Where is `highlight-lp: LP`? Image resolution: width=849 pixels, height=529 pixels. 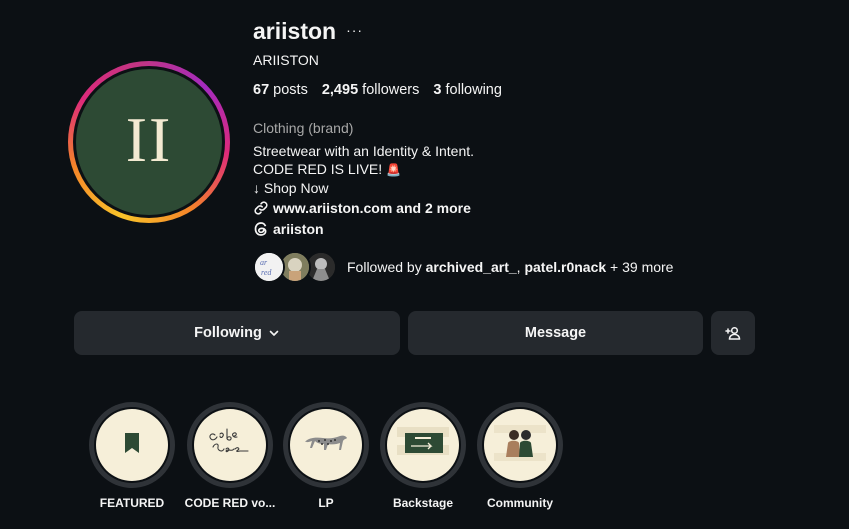 highlight-lp: LP is located at coordinates (326, 456).